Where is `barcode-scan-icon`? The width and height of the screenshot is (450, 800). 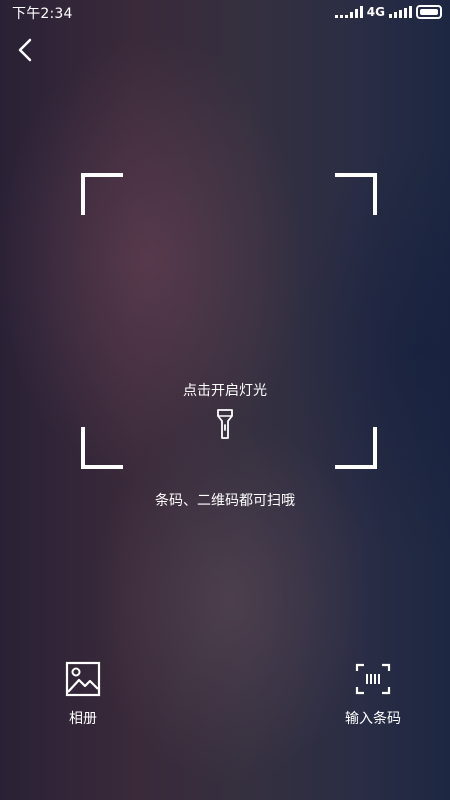
barcode-scan-icon is located at coordinates (373, 679).